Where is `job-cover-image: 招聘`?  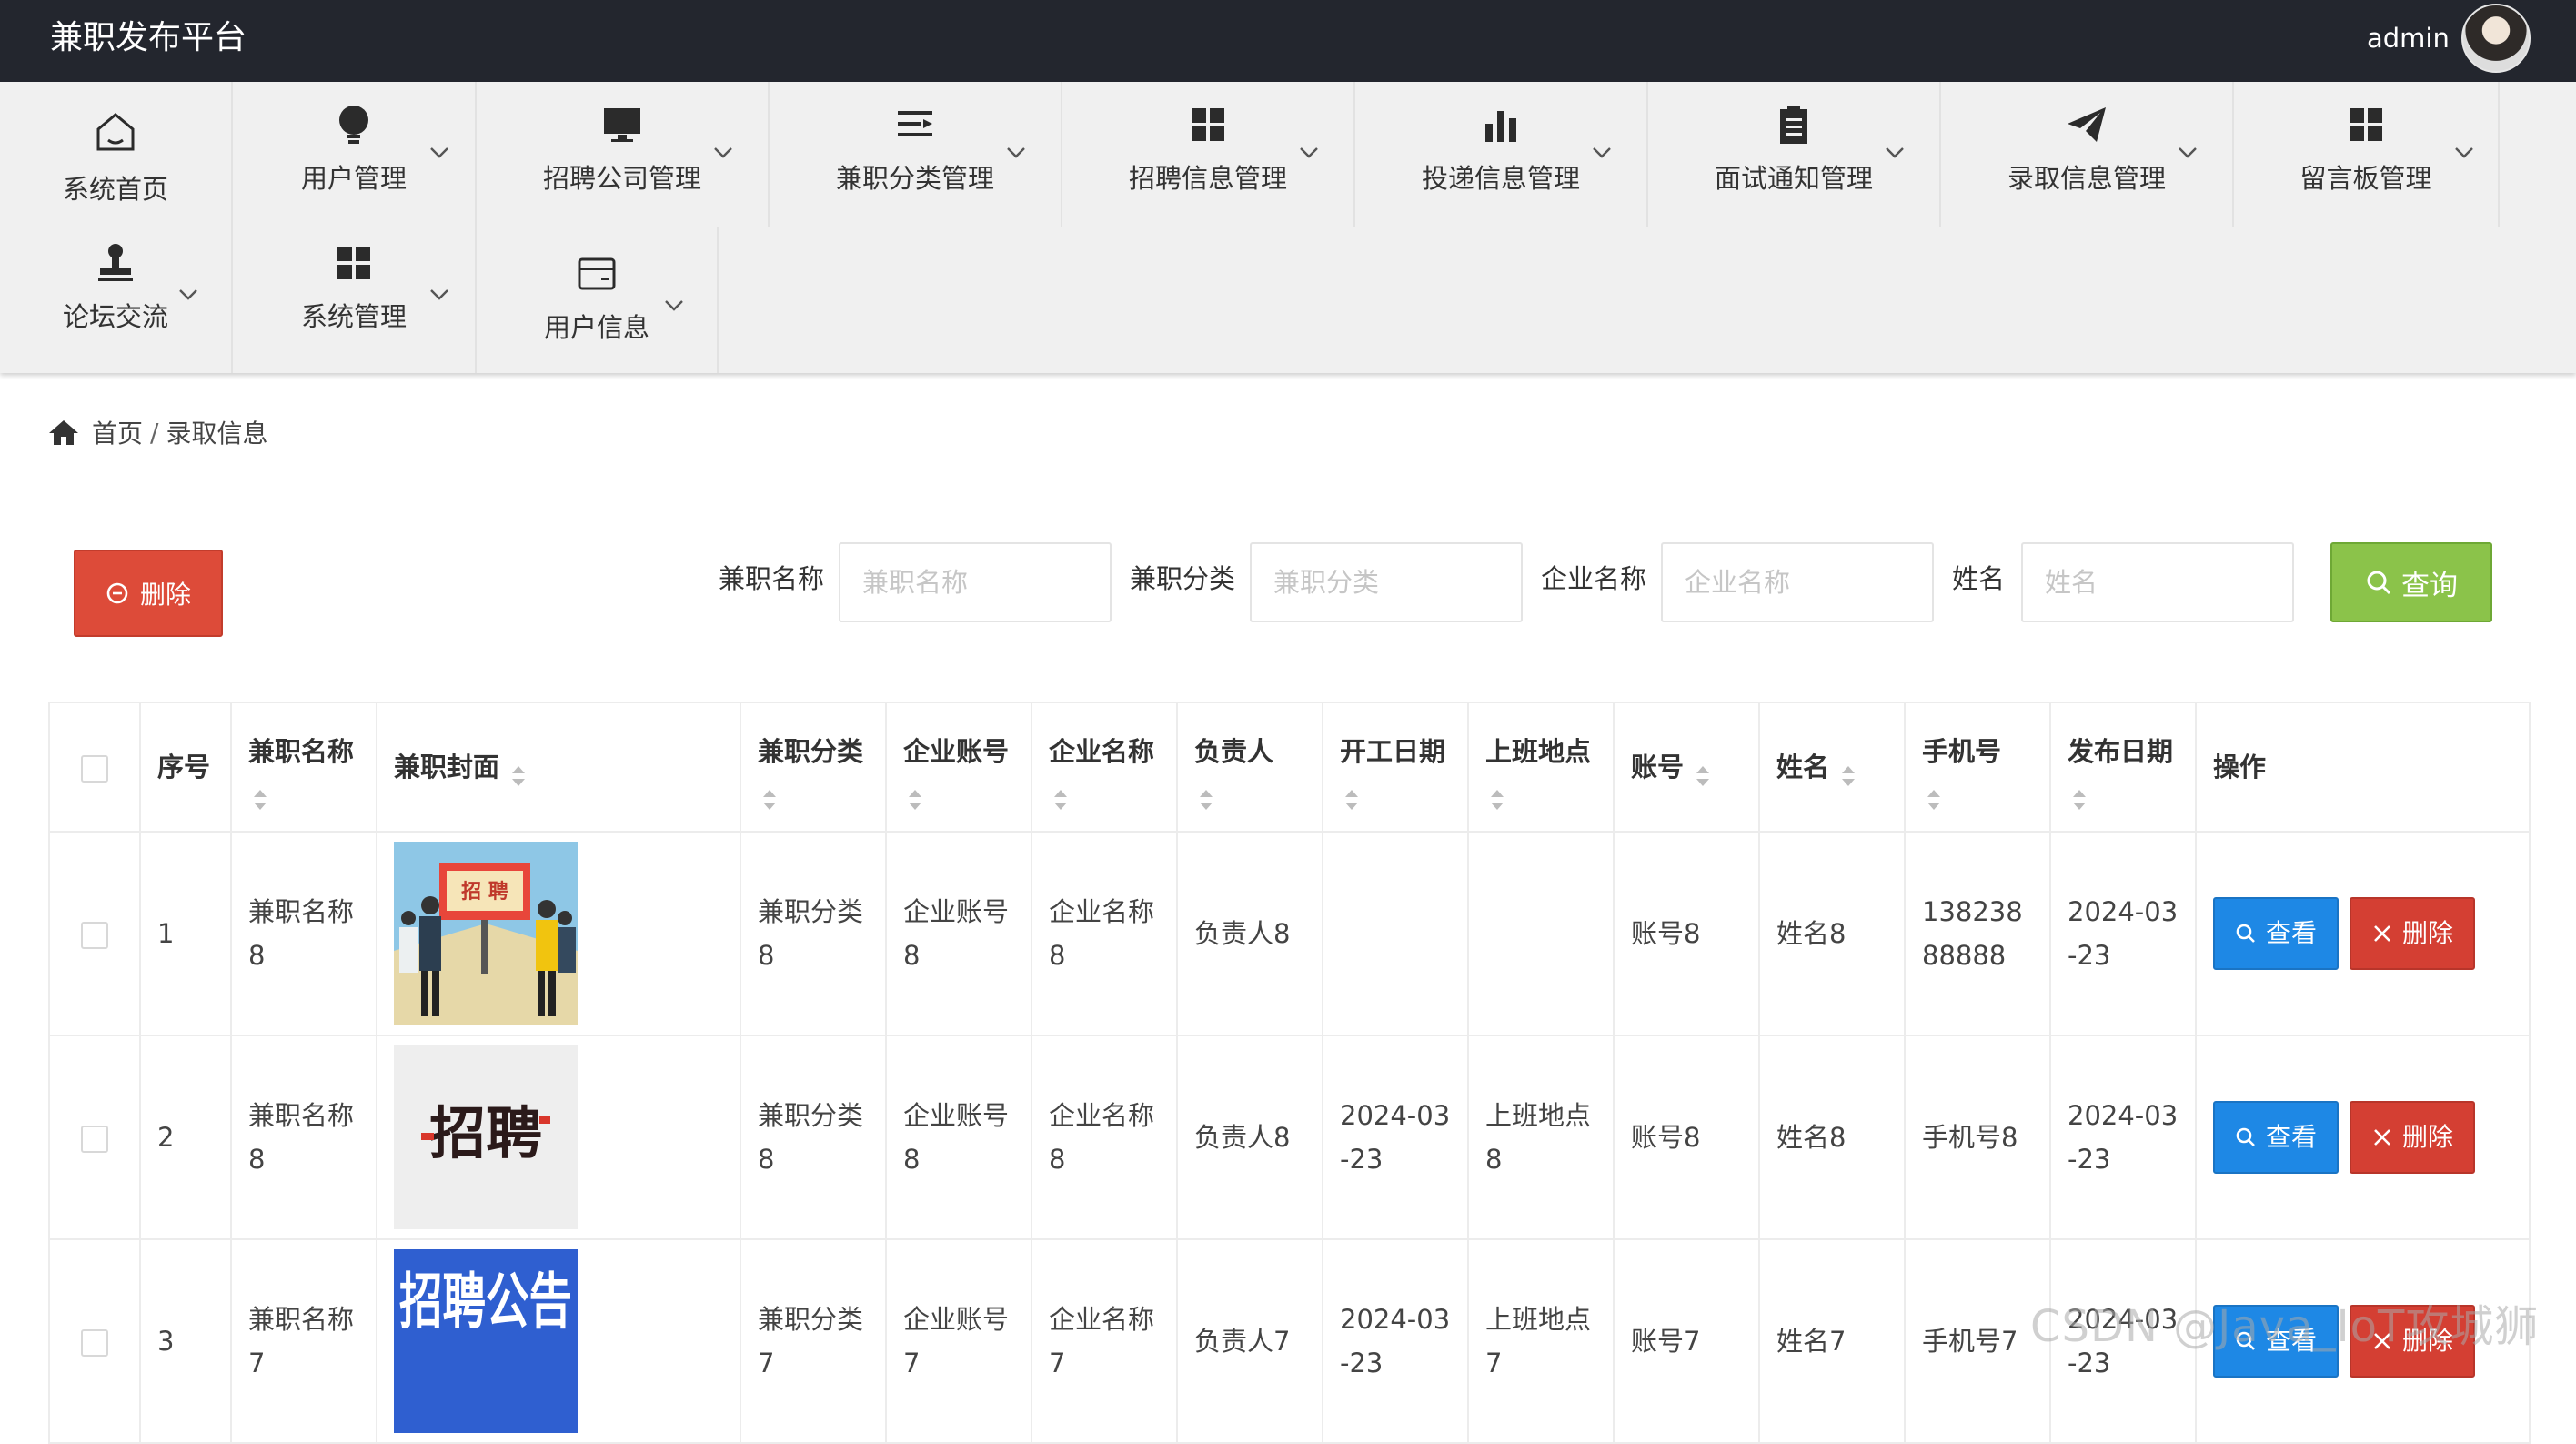
job-cover-image: 招聘 is located at coordinates (486, 1137).